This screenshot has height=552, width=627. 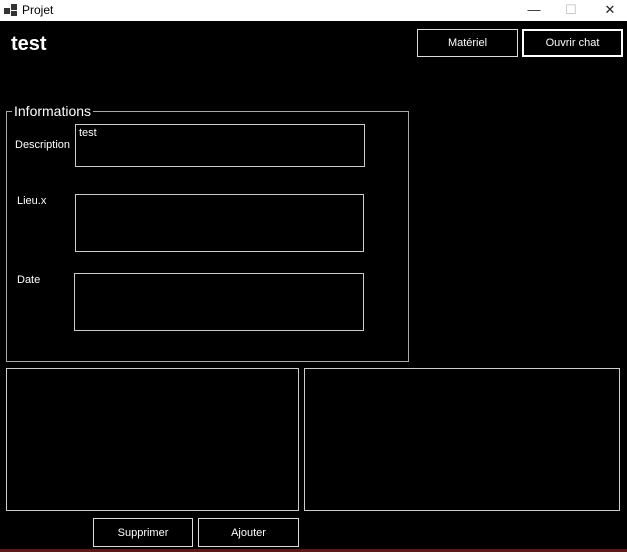 What do you see at coordinates (572, 43) in the screenshot?
I see `open-chat-button: Ouvrir chat` at bounding box center [572, 43].